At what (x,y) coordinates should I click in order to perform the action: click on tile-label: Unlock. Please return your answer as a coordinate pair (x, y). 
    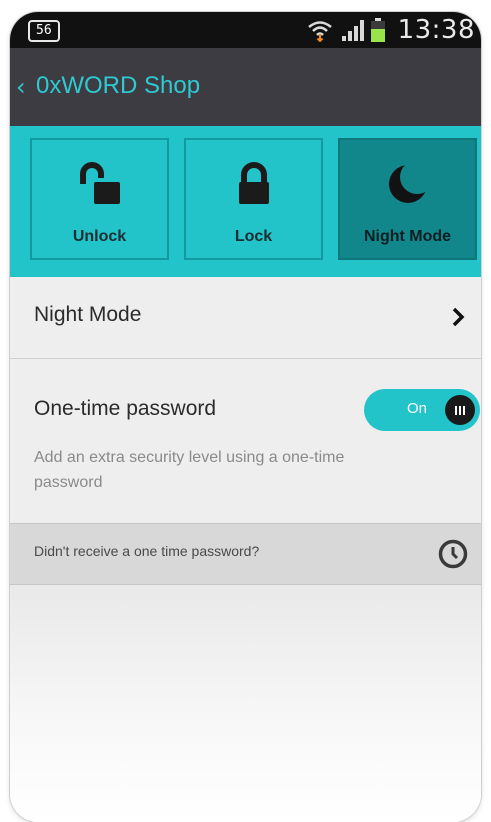
    Looking at the image, I should click on (99, 236).